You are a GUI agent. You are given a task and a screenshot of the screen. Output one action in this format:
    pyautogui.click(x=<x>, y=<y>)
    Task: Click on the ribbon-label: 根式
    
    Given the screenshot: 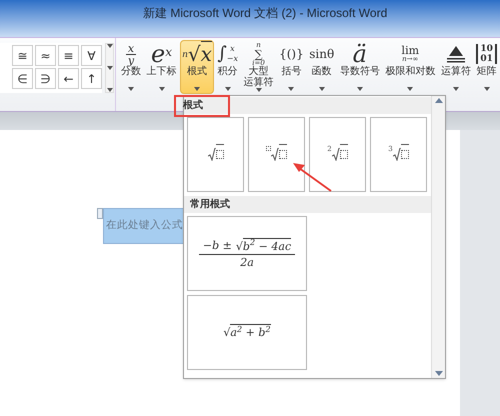 What is the action you would take?
    pyautogui.click(x=196, y=71)
    